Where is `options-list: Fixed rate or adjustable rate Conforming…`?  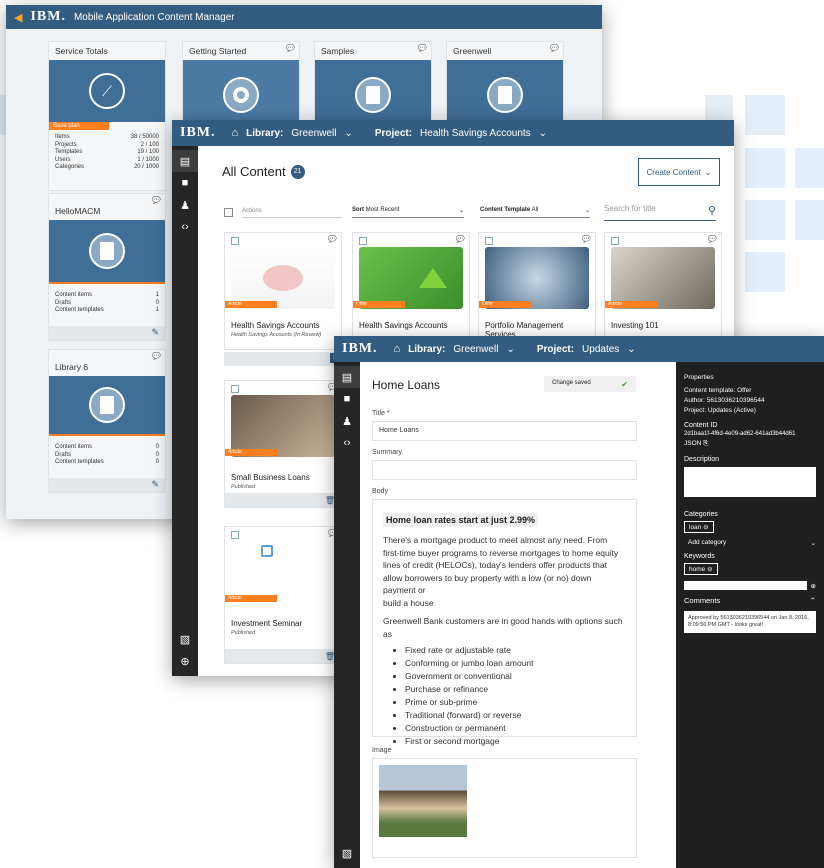
options-list: Fixed rate or adjustable rate Conforming… is located at coordinates (515, 696).